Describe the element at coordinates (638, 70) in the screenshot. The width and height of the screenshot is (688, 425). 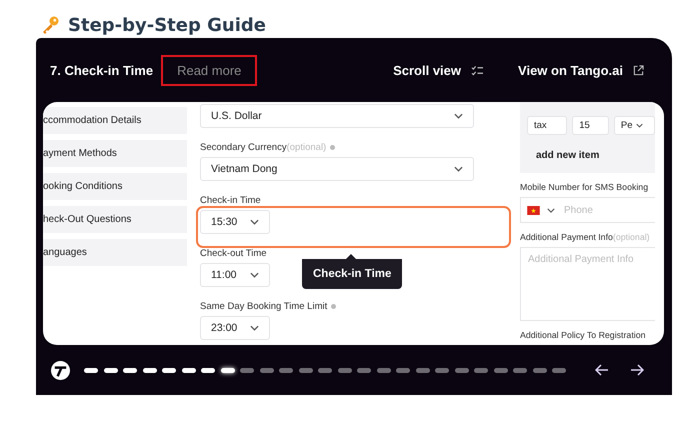
I see `external-link-icon` at that location.